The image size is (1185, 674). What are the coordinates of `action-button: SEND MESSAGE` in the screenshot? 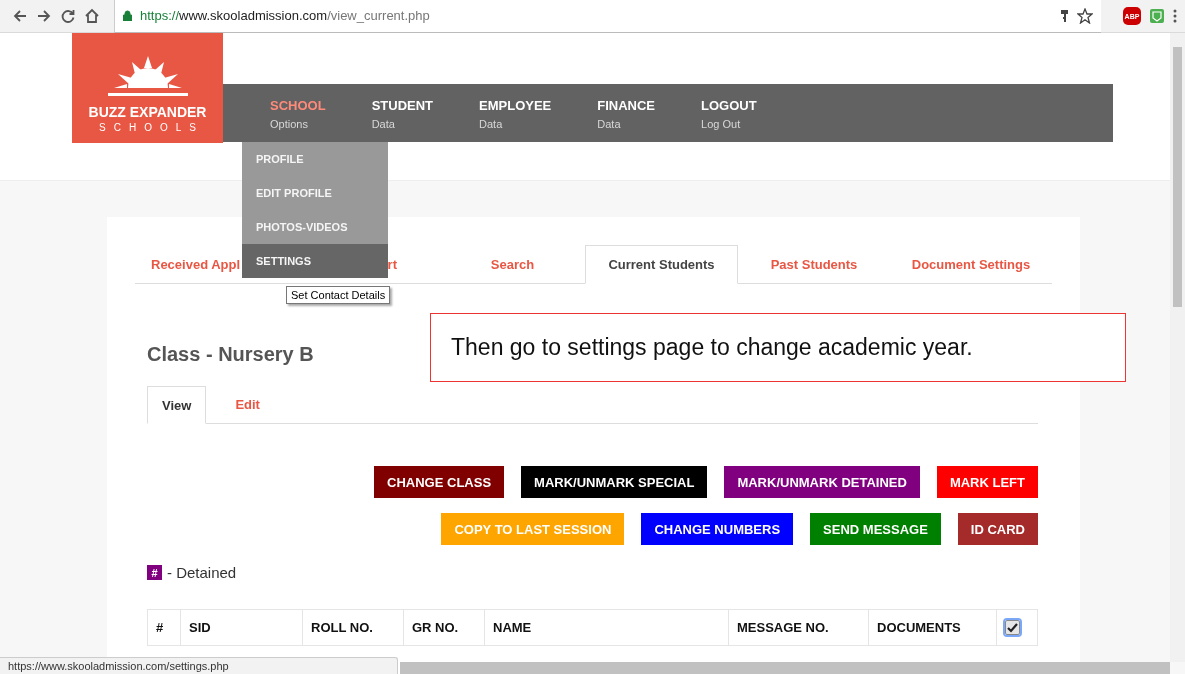 It's located at (875, 529).